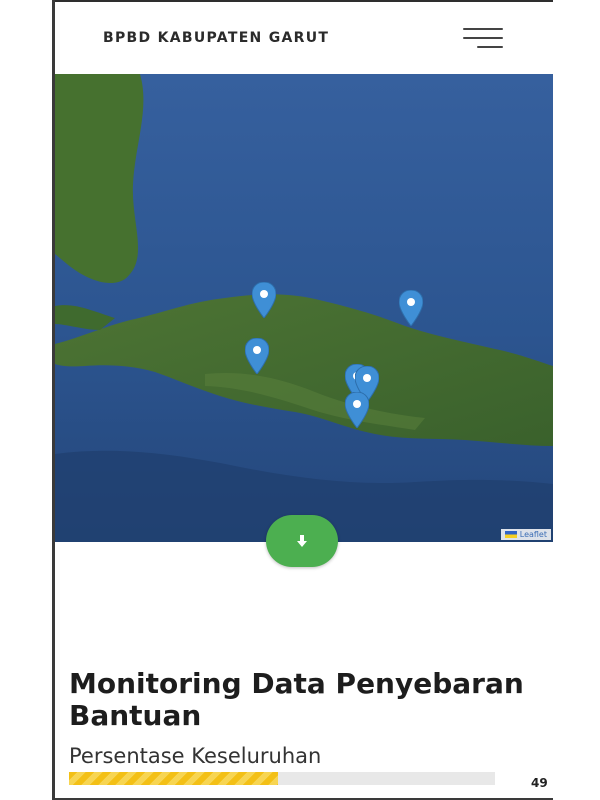  I want to click on ukraine-flag-icon, so click(510, 534).